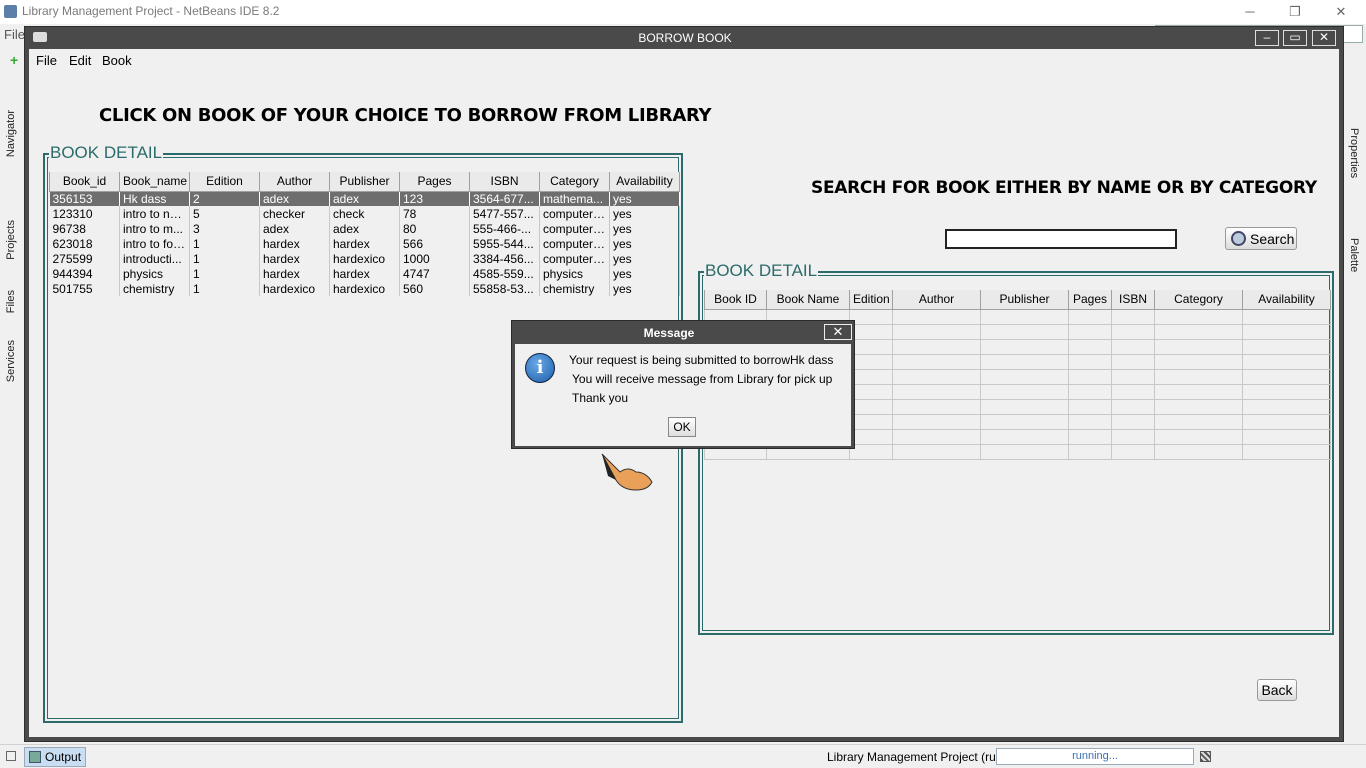  What do you see at coordinates (1354, 153) in the screenshot?
I see `tab-properties: Properties` at bounding box center [1354, 153].